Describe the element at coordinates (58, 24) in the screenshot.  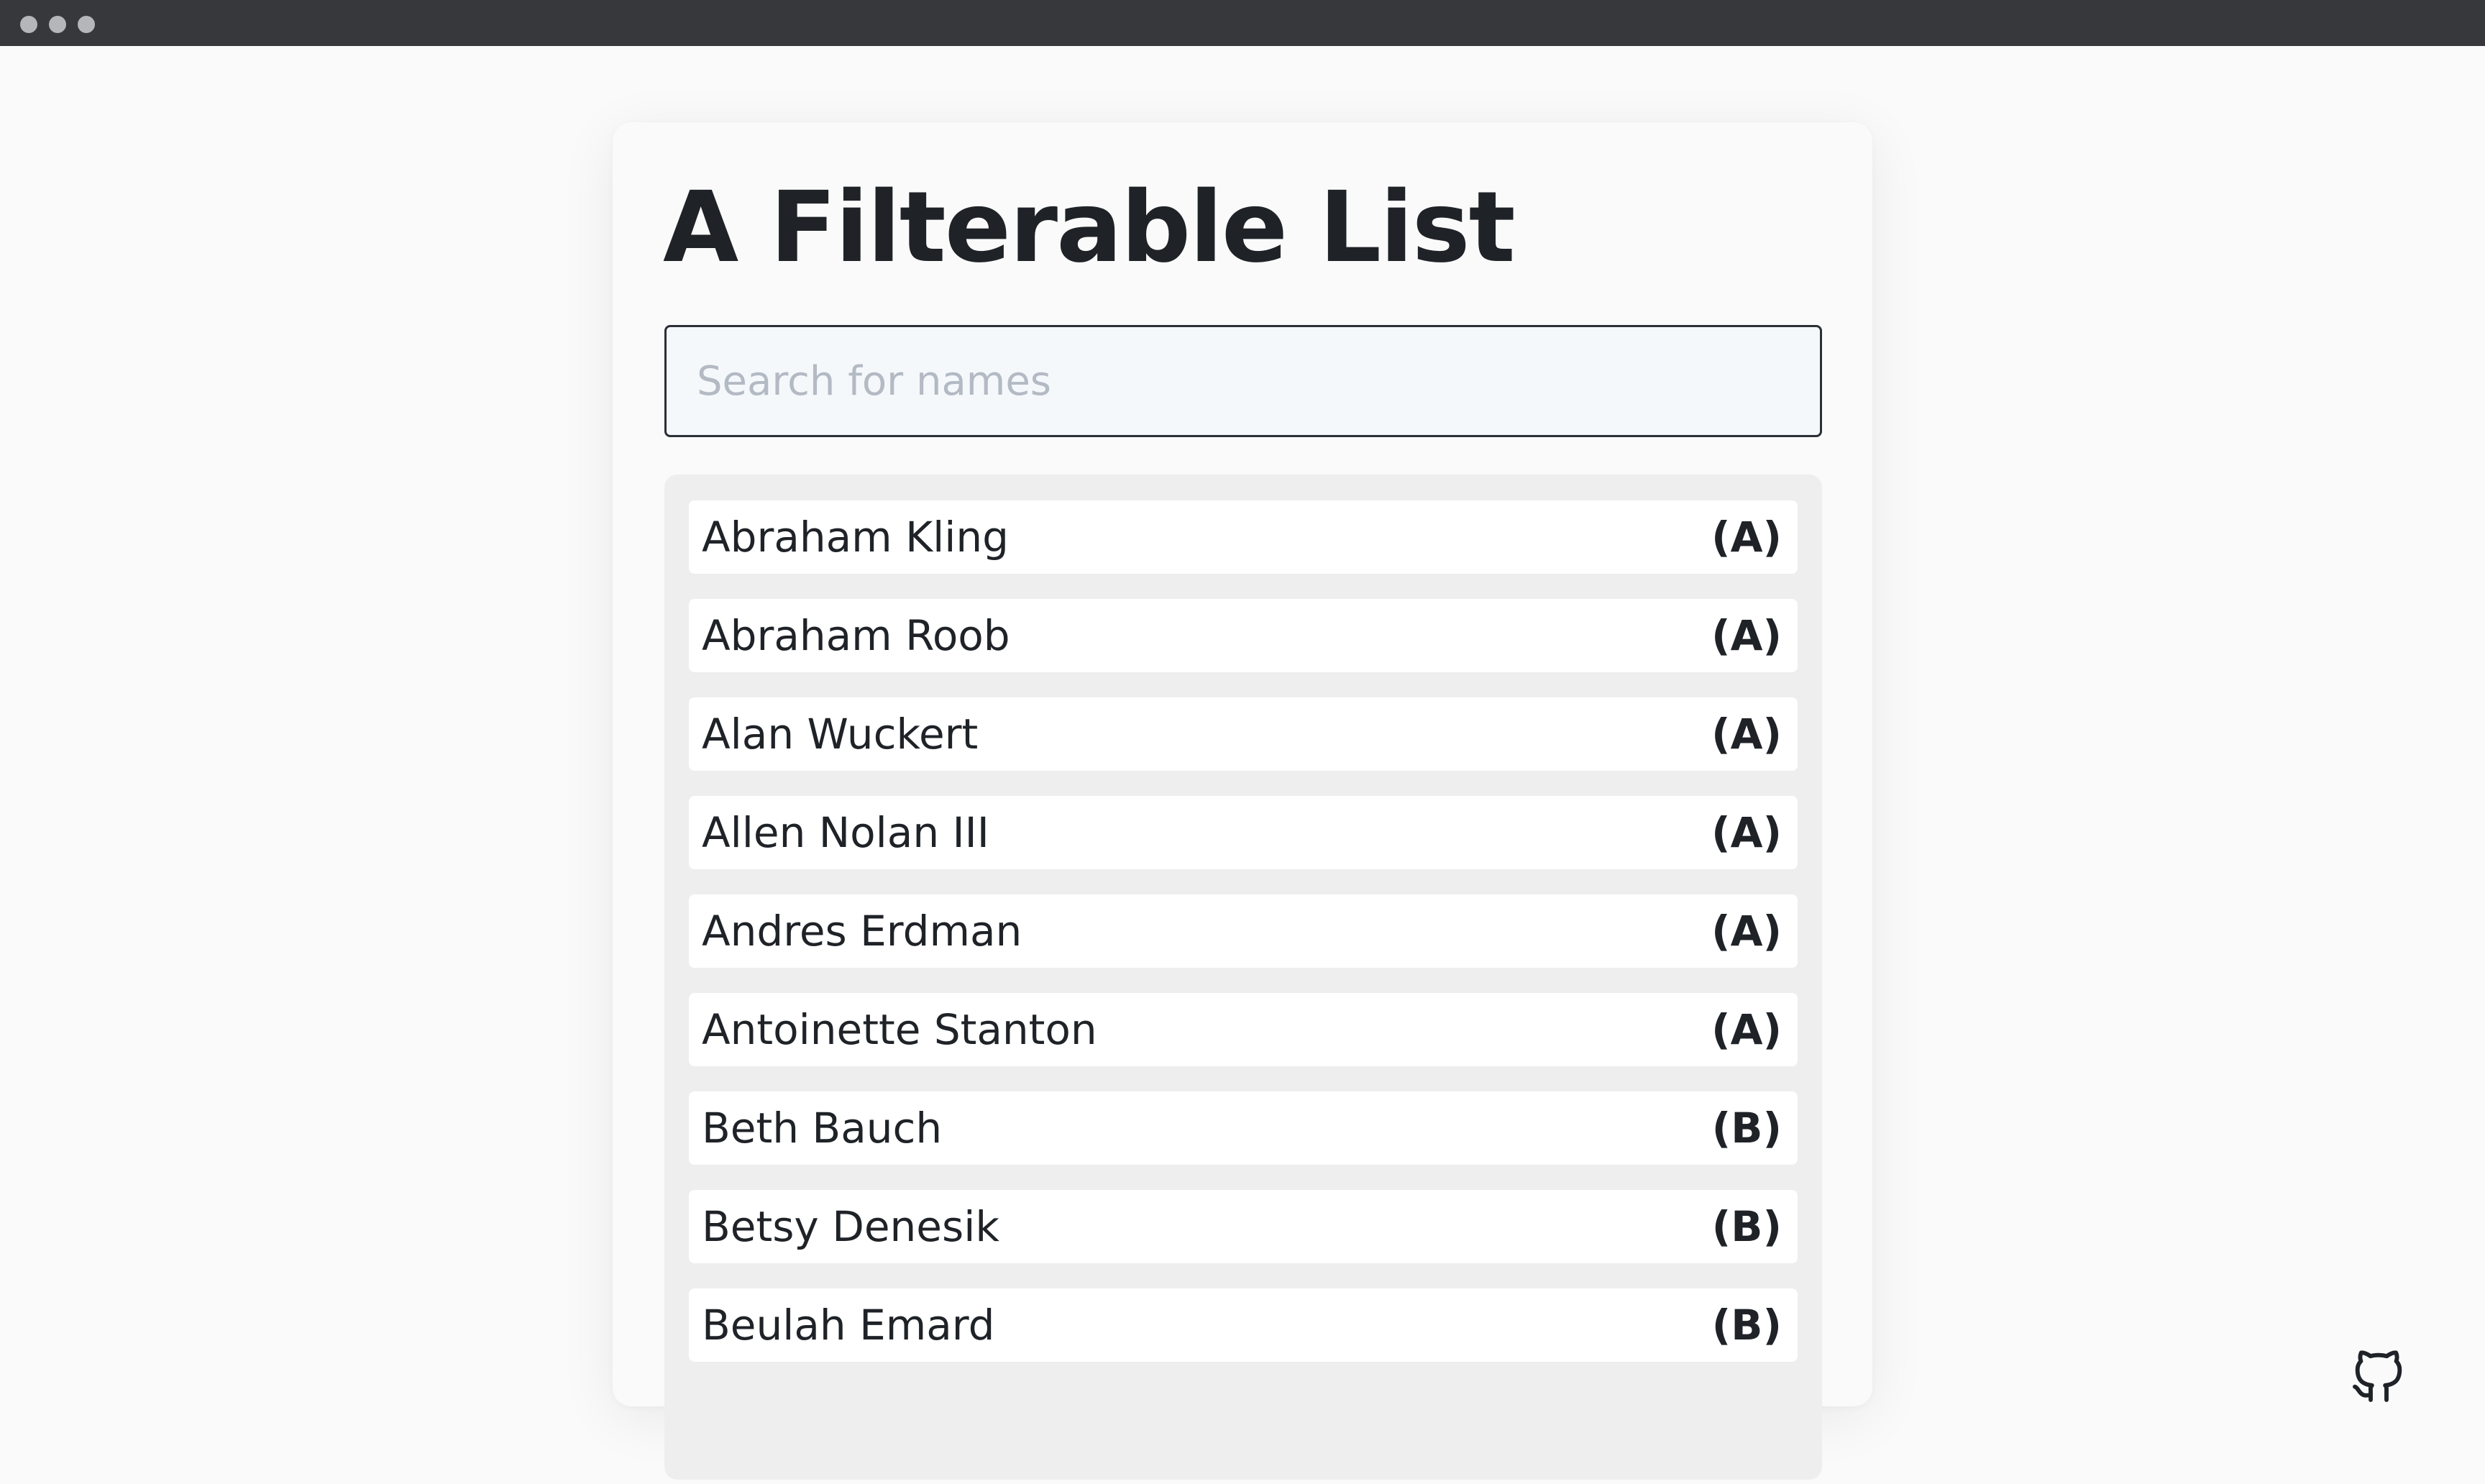
I see `window-minimize-dot-icon` at that location.